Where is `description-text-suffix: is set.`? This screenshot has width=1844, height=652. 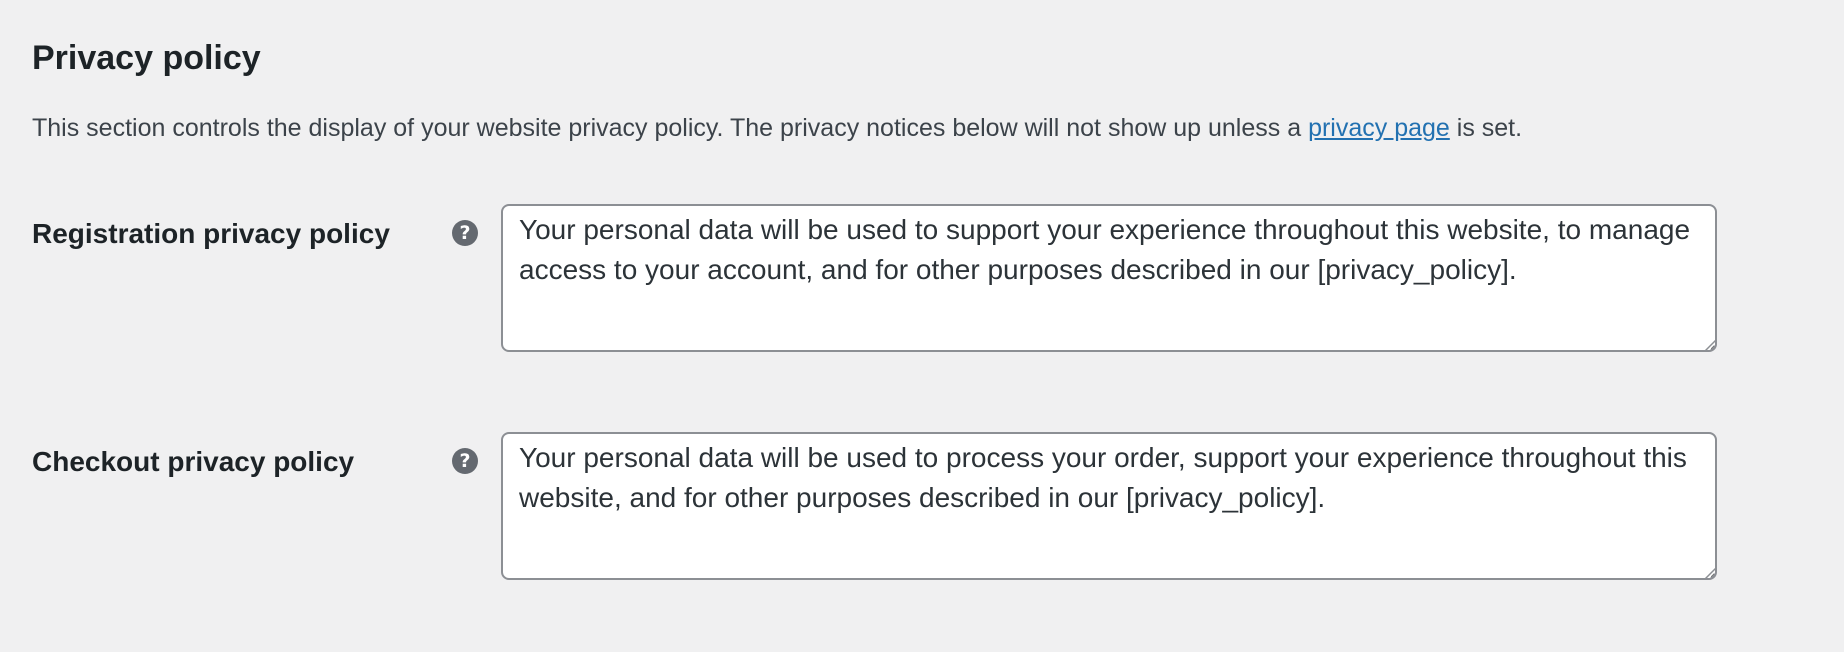
description-text-suffix: is set. is located at coordinates (1486, 128).